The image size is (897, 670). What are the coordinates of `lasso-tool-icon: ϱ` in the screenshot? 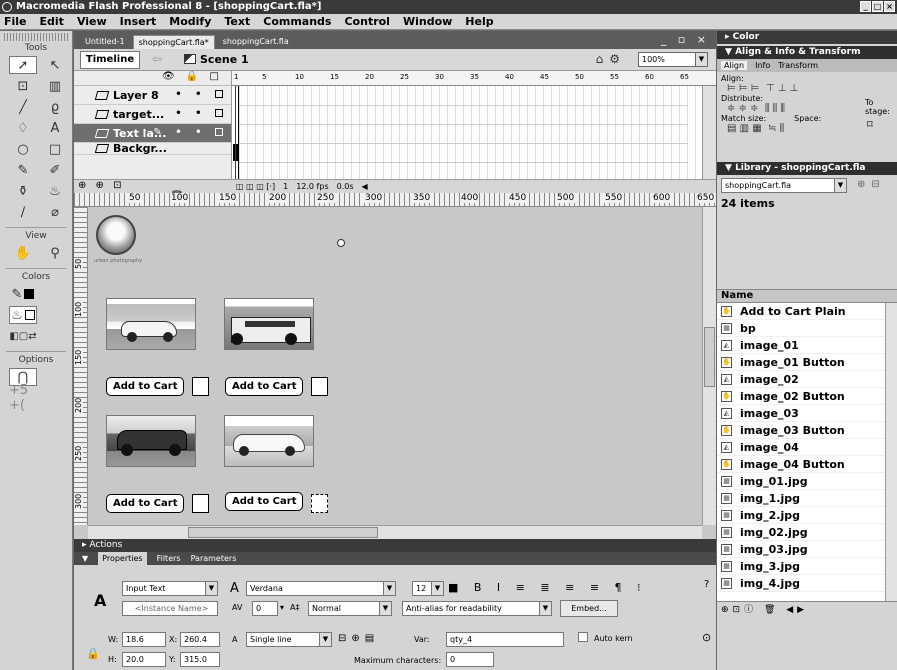 It's located at (55, 107).